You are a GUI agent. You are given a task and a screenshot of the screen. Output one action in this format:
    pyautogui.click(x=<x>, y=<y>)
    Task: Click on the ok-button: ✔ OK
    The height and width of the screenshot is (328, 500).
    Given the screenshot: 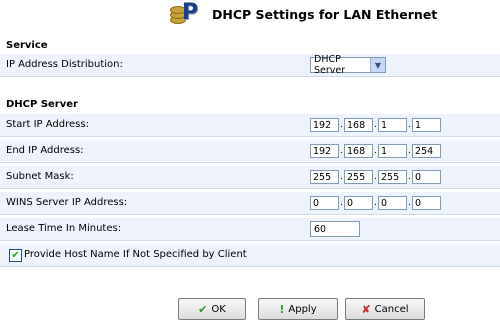 What is the action you would take?
    pyautogui.click(x=212, y=309)
    